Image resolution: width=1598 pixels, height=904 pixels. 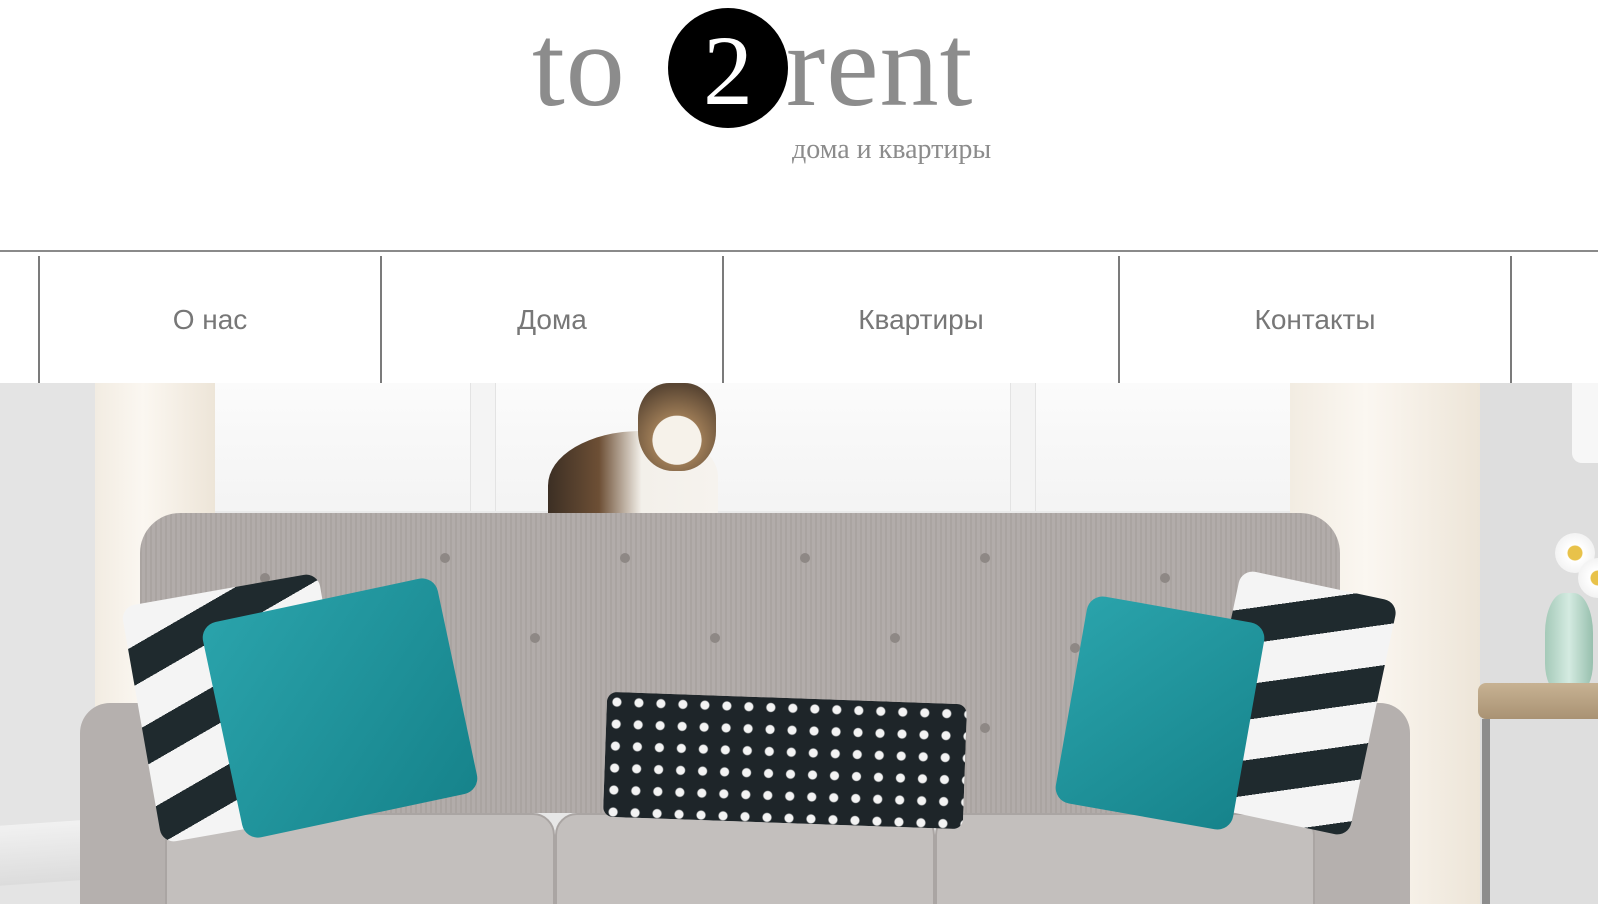 What do you see at coordinates (892, 149) in the screenshot?
I see `site-tagline: дома и квартиры` at bounding box center [892, 149].